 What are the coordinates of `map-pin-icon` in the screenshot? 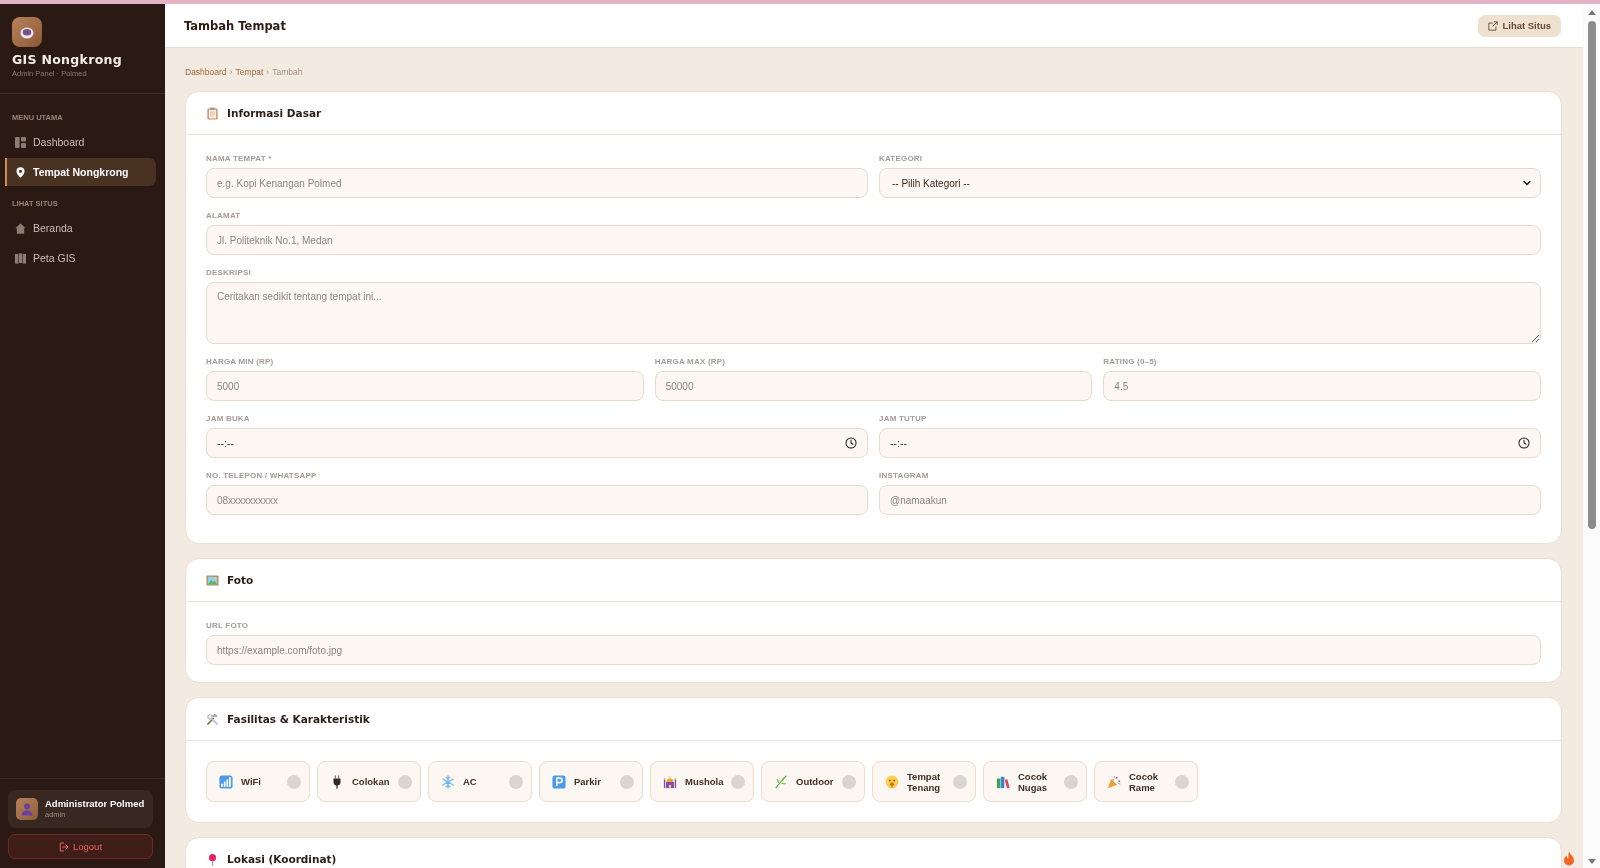 It's located at (20, 172).